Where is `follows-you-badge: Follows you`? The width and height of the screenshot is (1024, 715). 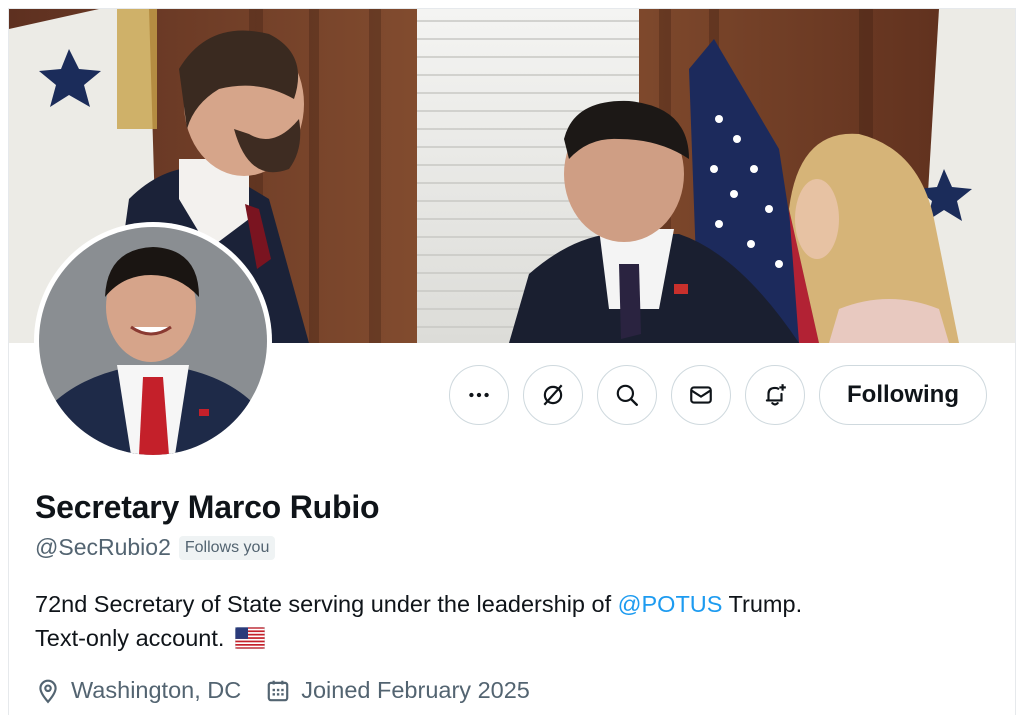
follows-you-badge: Follows you is located at coordinates (227, 547).